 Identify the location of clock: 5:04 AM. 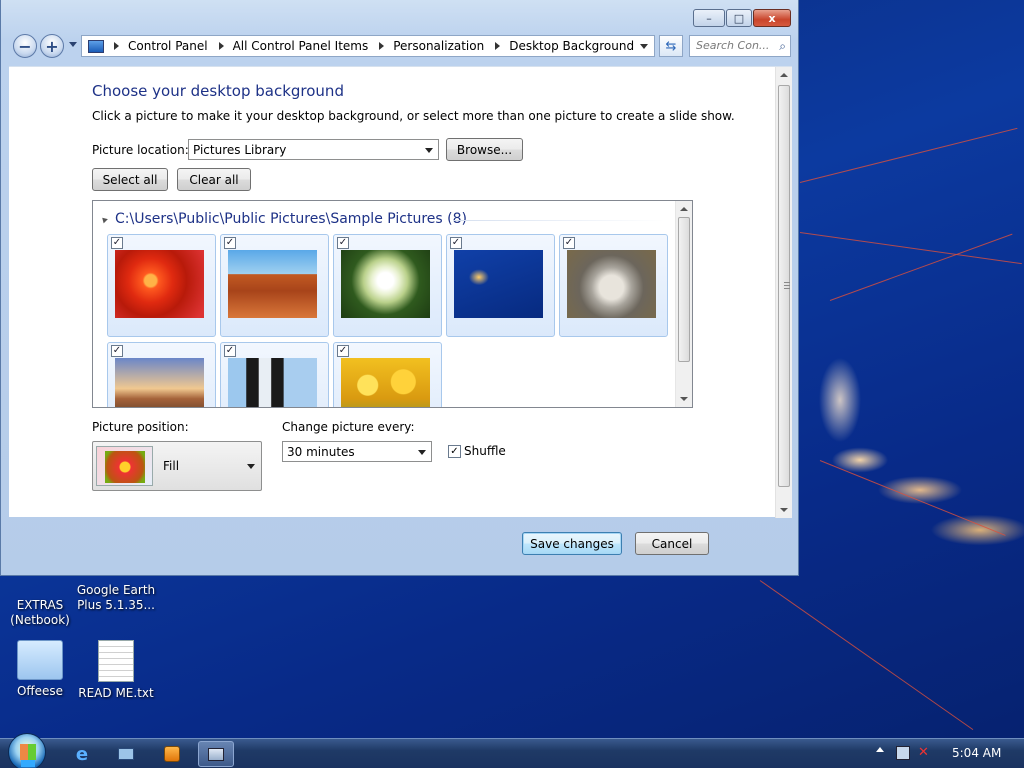
(976, 753).